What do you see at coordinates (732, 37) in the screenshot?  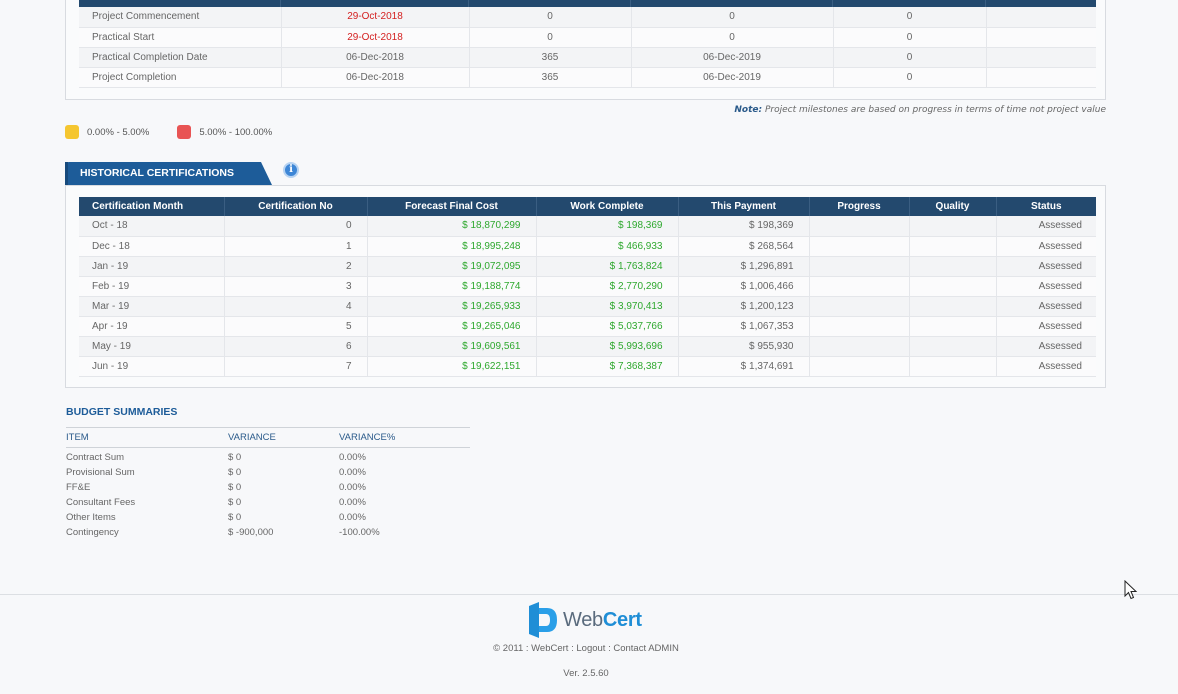 I see `milestone-end: 0` at bounding box center [732, 37].